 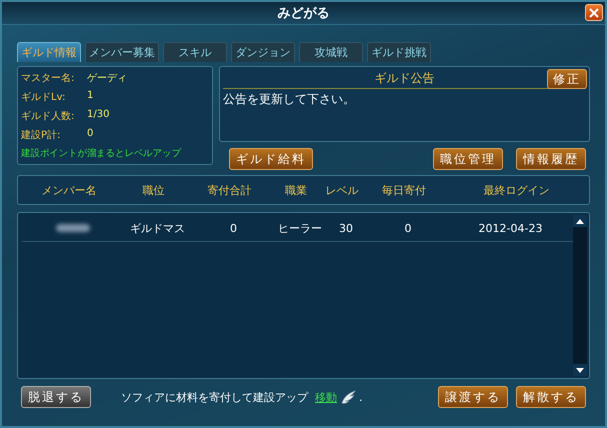 What do you see at coordinates (404, 190) in the screenshot?
I see `column-header: 毎日寄付` at bounding box center [404, 190].